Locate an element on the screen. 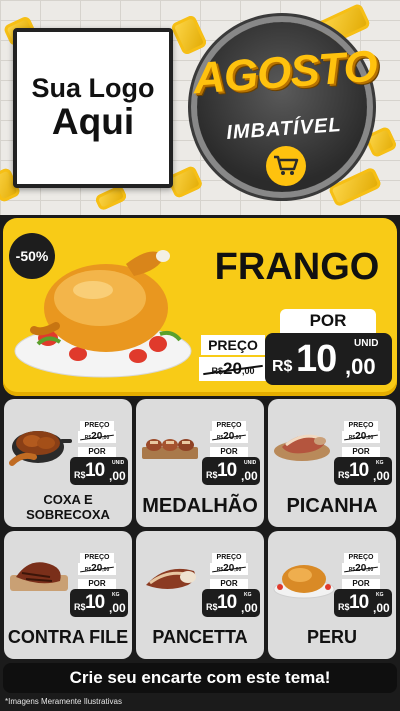  product-card-peru: PREÇO R$20,00 POR R$ 10 KG ,00 PERU is located at coordinates (332, 595).